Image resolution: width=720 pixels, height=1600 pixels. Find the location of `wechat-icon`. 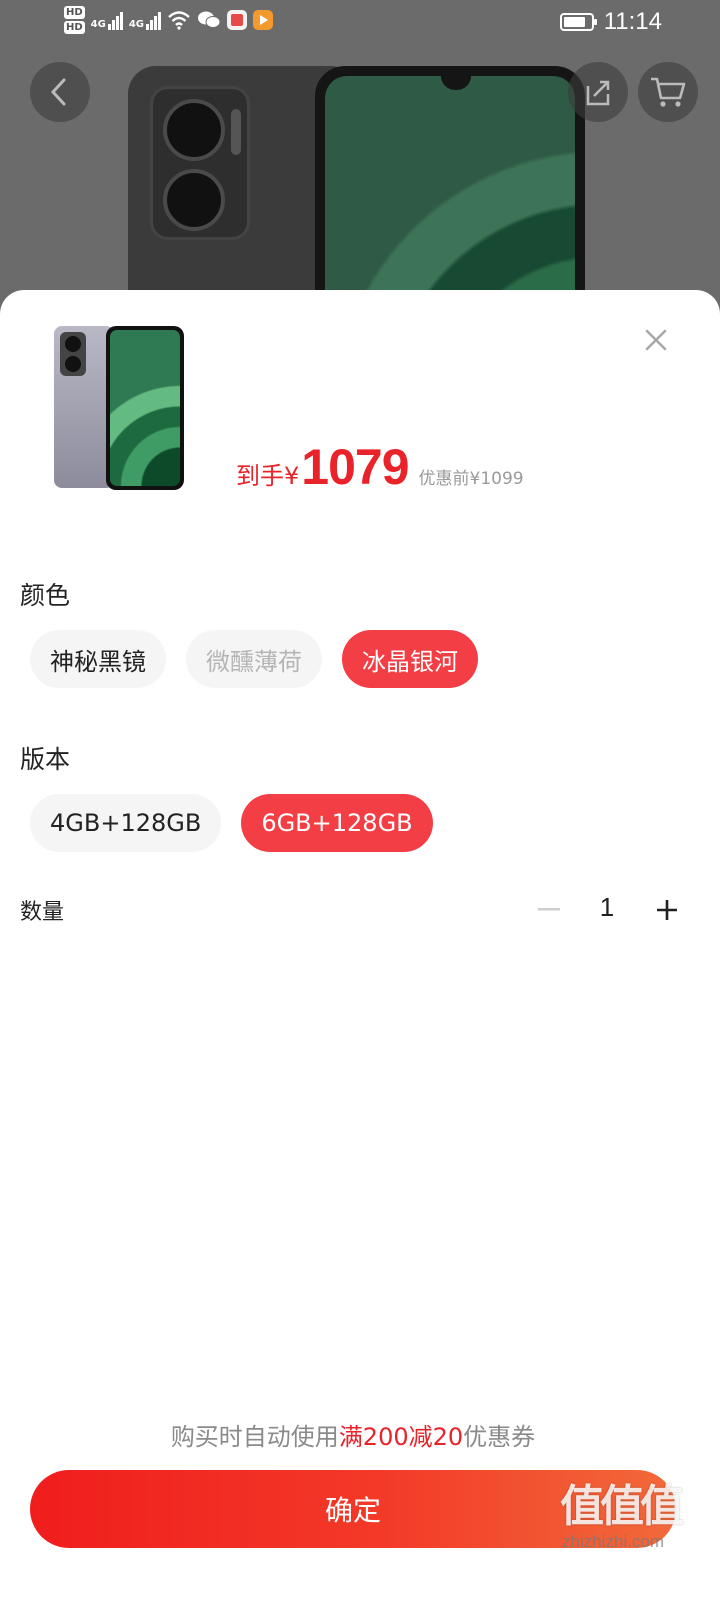

wechat-icon is located at coordinates (209, 19).